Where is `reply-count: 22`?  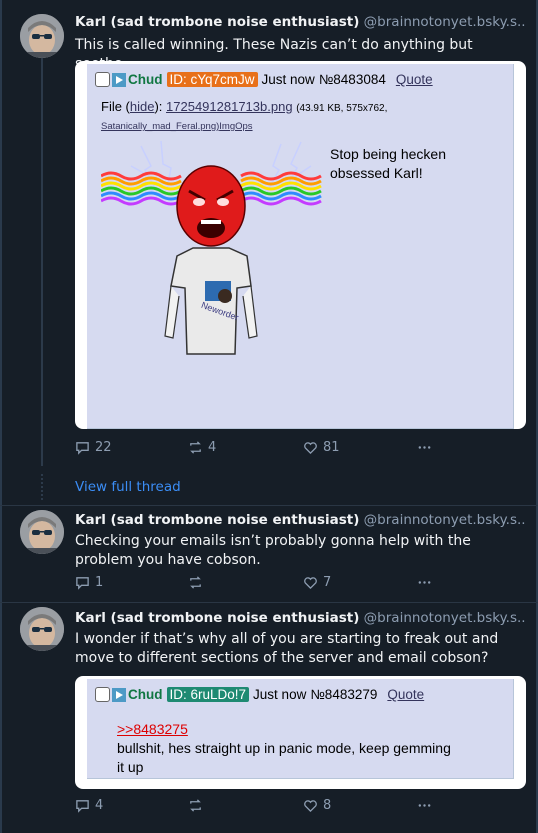
reply-count: 22 is located at coordinates (103, 447).